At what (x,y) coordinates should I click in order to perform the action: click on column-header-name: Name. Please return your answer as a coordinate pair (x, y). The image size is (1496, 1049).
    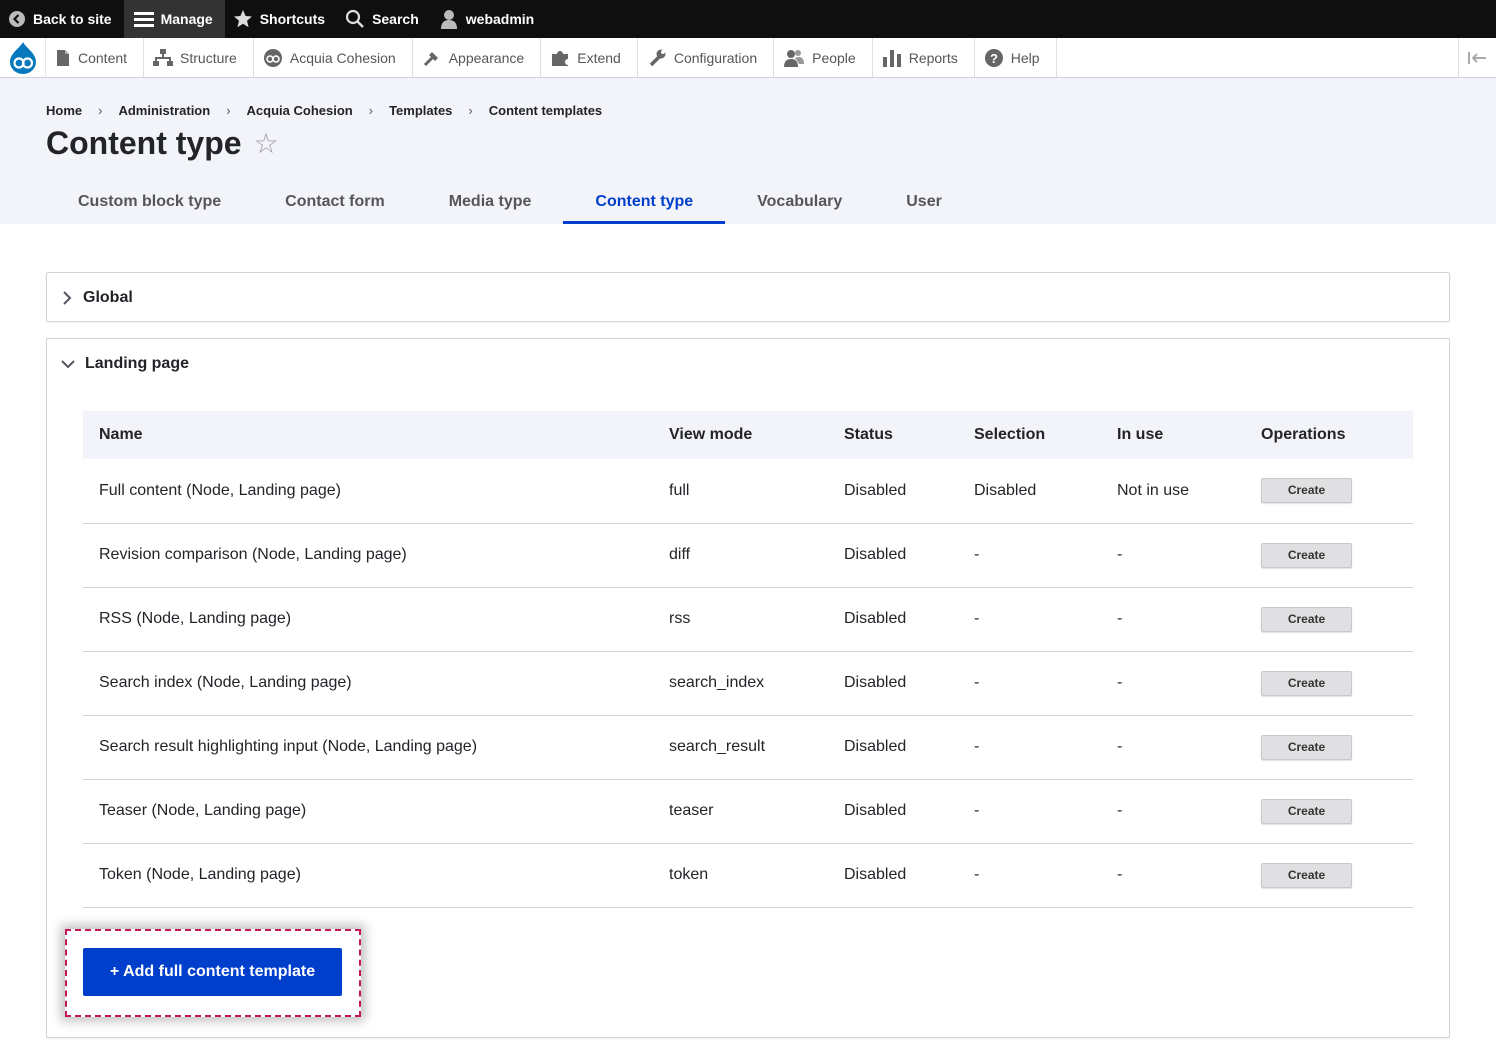
    Looking at the image, I should click on (368, 435).